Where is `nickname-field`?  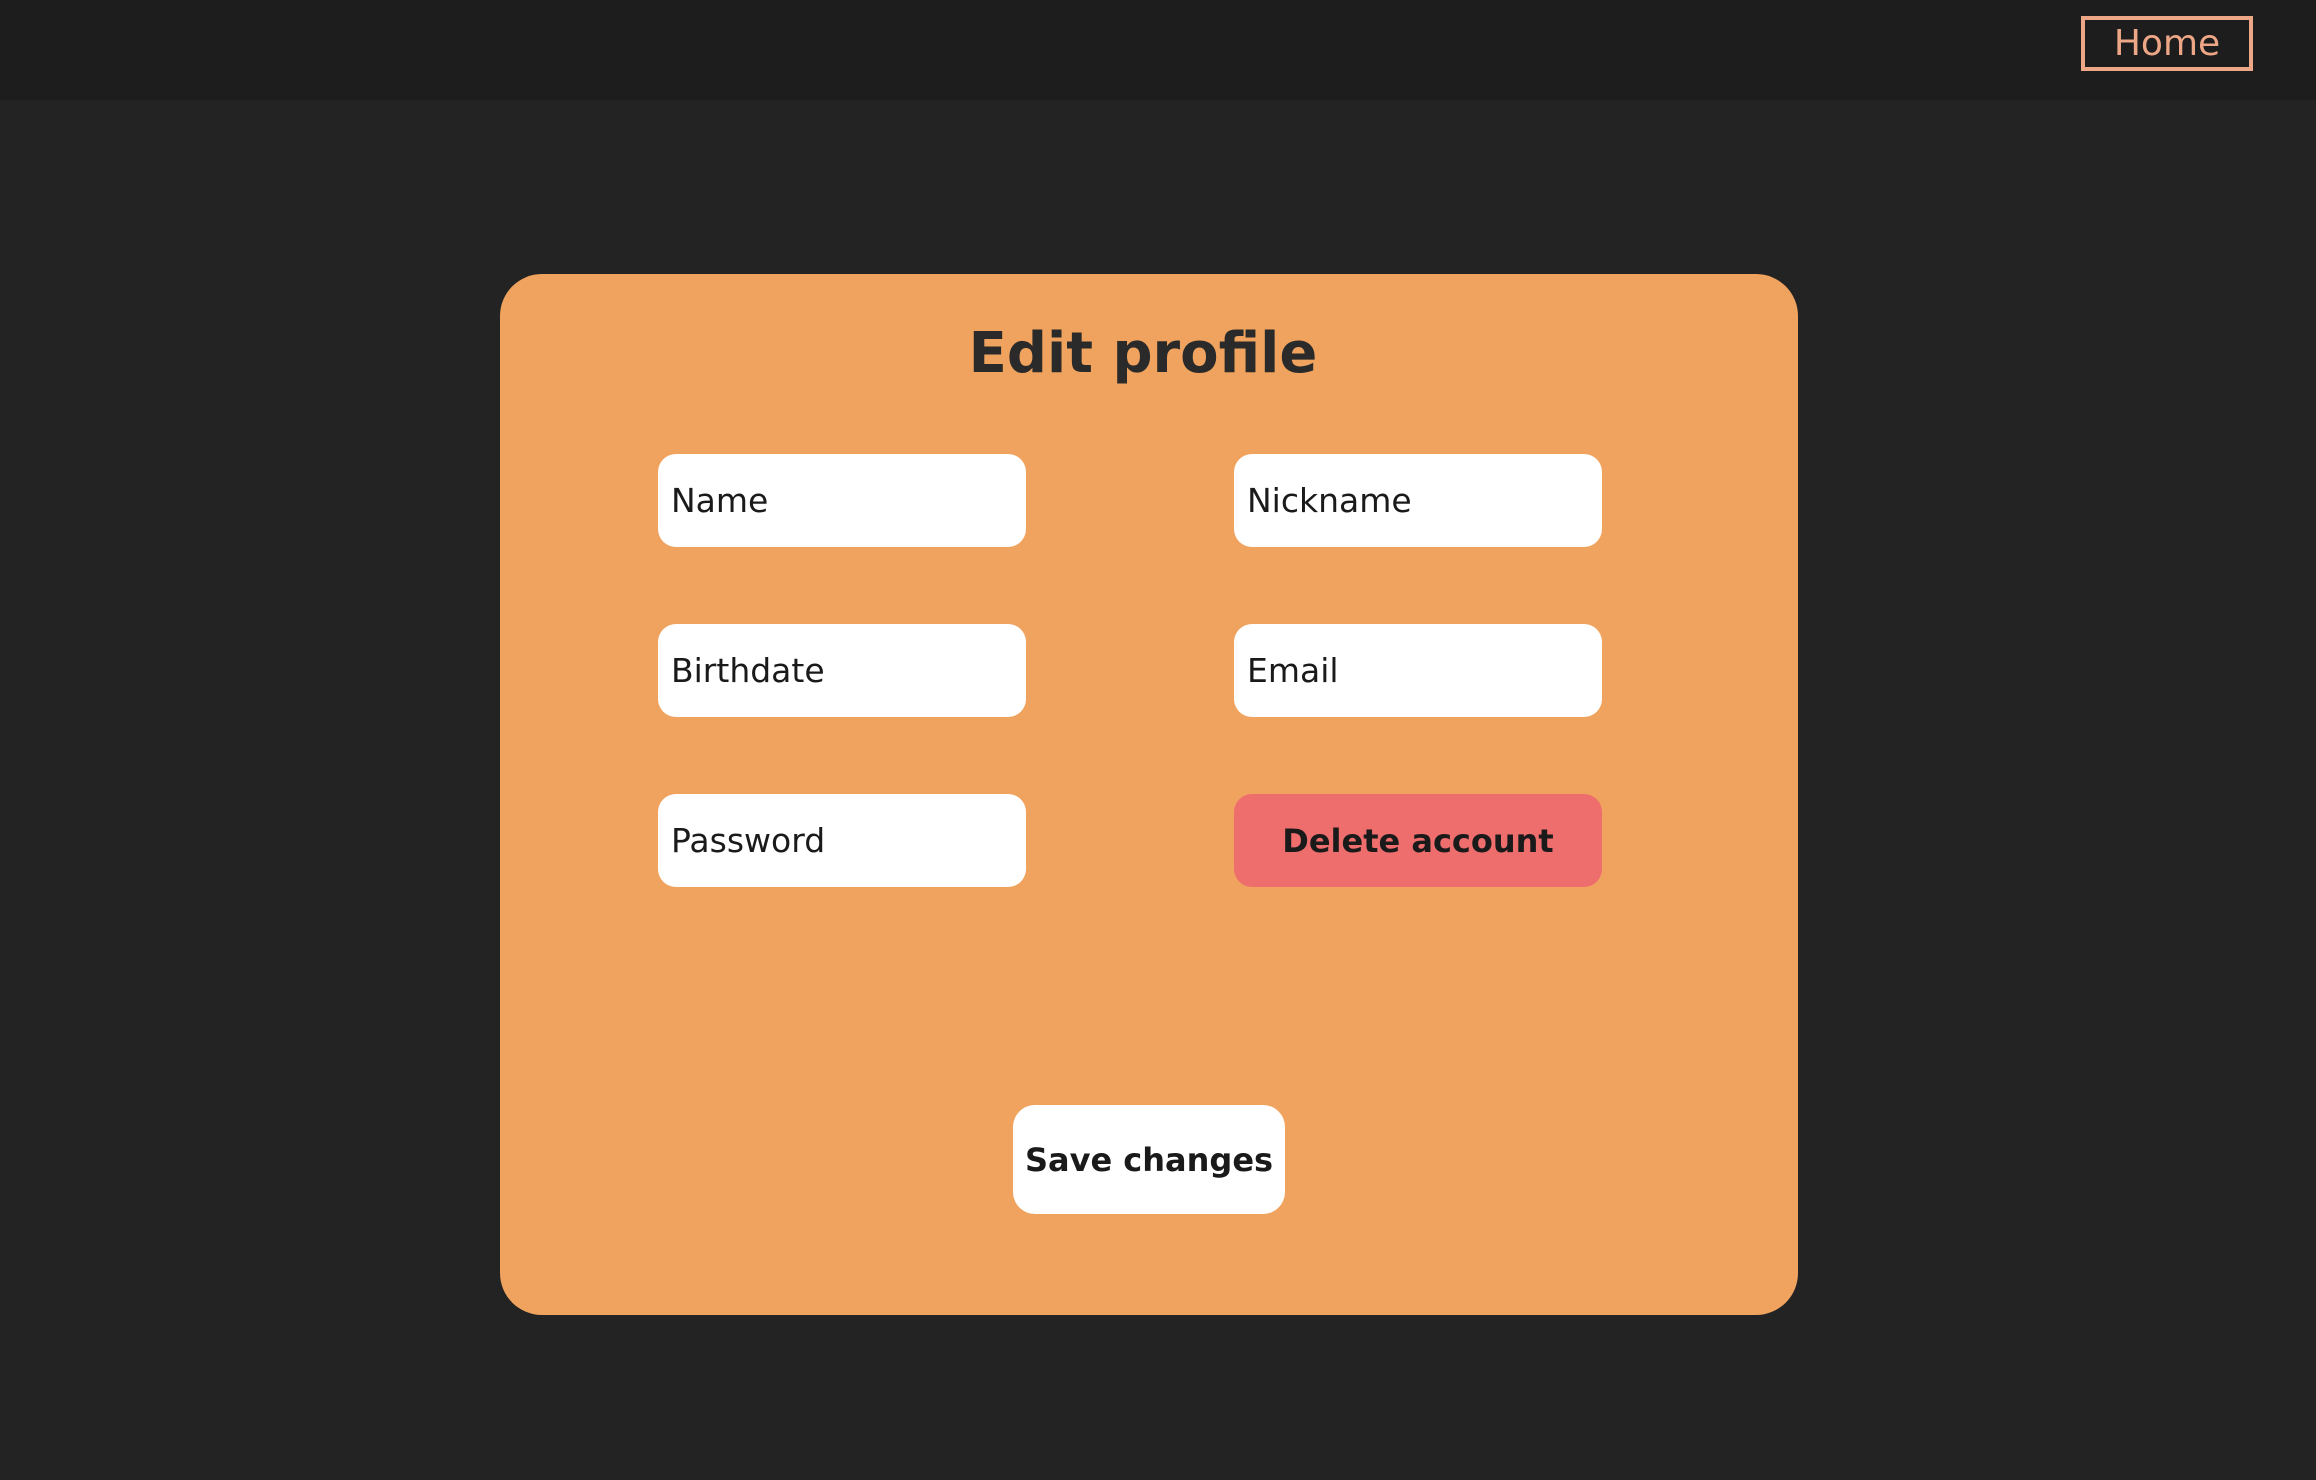
nickname-field is located at coordinates (1418, 500).